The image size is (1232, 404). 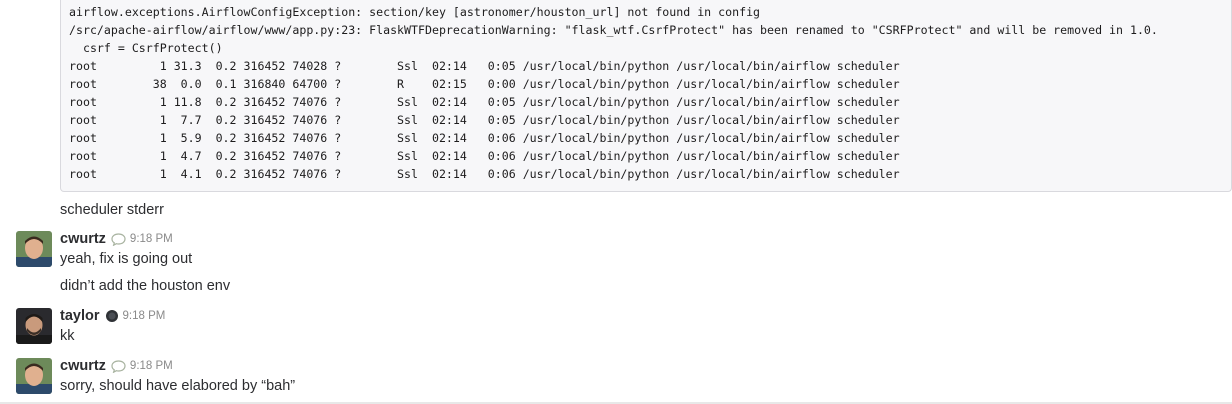 I want to click on message-text: sorry, should have elabored by “bah”, so click(x=178, y=386).